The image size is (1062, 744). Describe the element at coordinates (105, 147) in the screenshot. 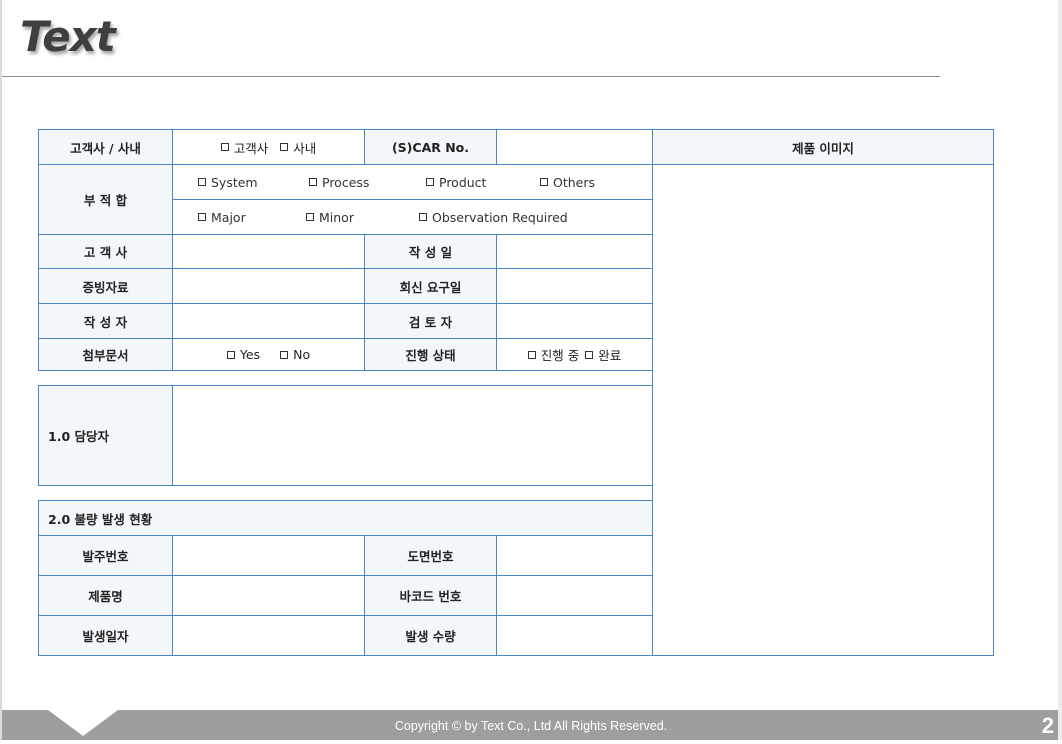

I see `label-customer-internal: 고객사 / 사내` at that location.